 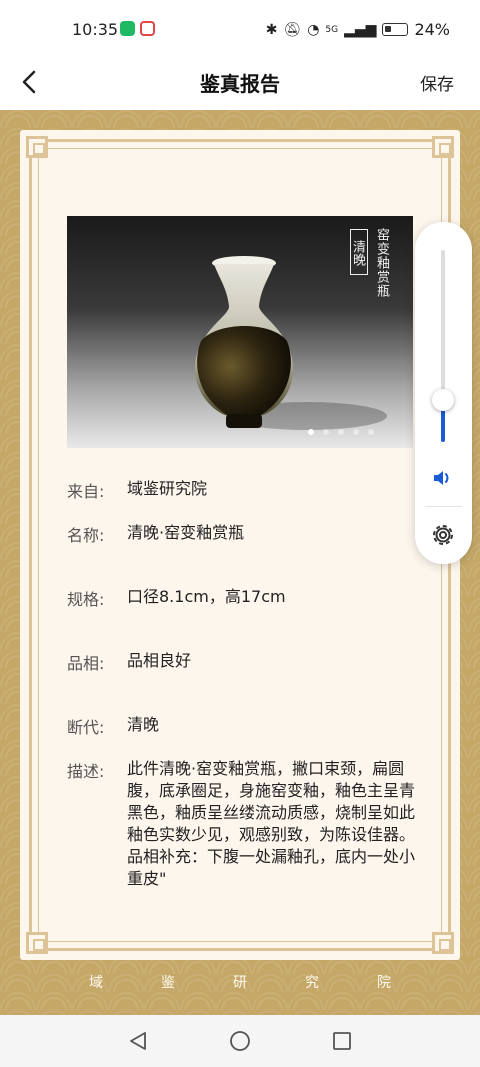 I want to click on triangle-back-icon, so click(x=138, y=1041).